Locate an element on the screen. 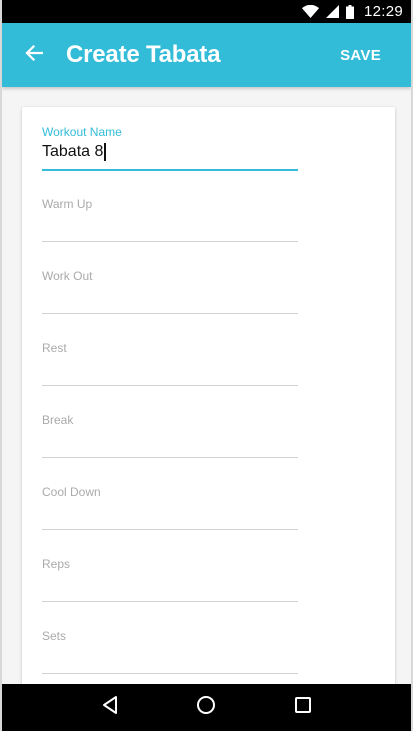 This screenshot has height=731, width=413. system-nav-bar is located at coordinates (206, 707).